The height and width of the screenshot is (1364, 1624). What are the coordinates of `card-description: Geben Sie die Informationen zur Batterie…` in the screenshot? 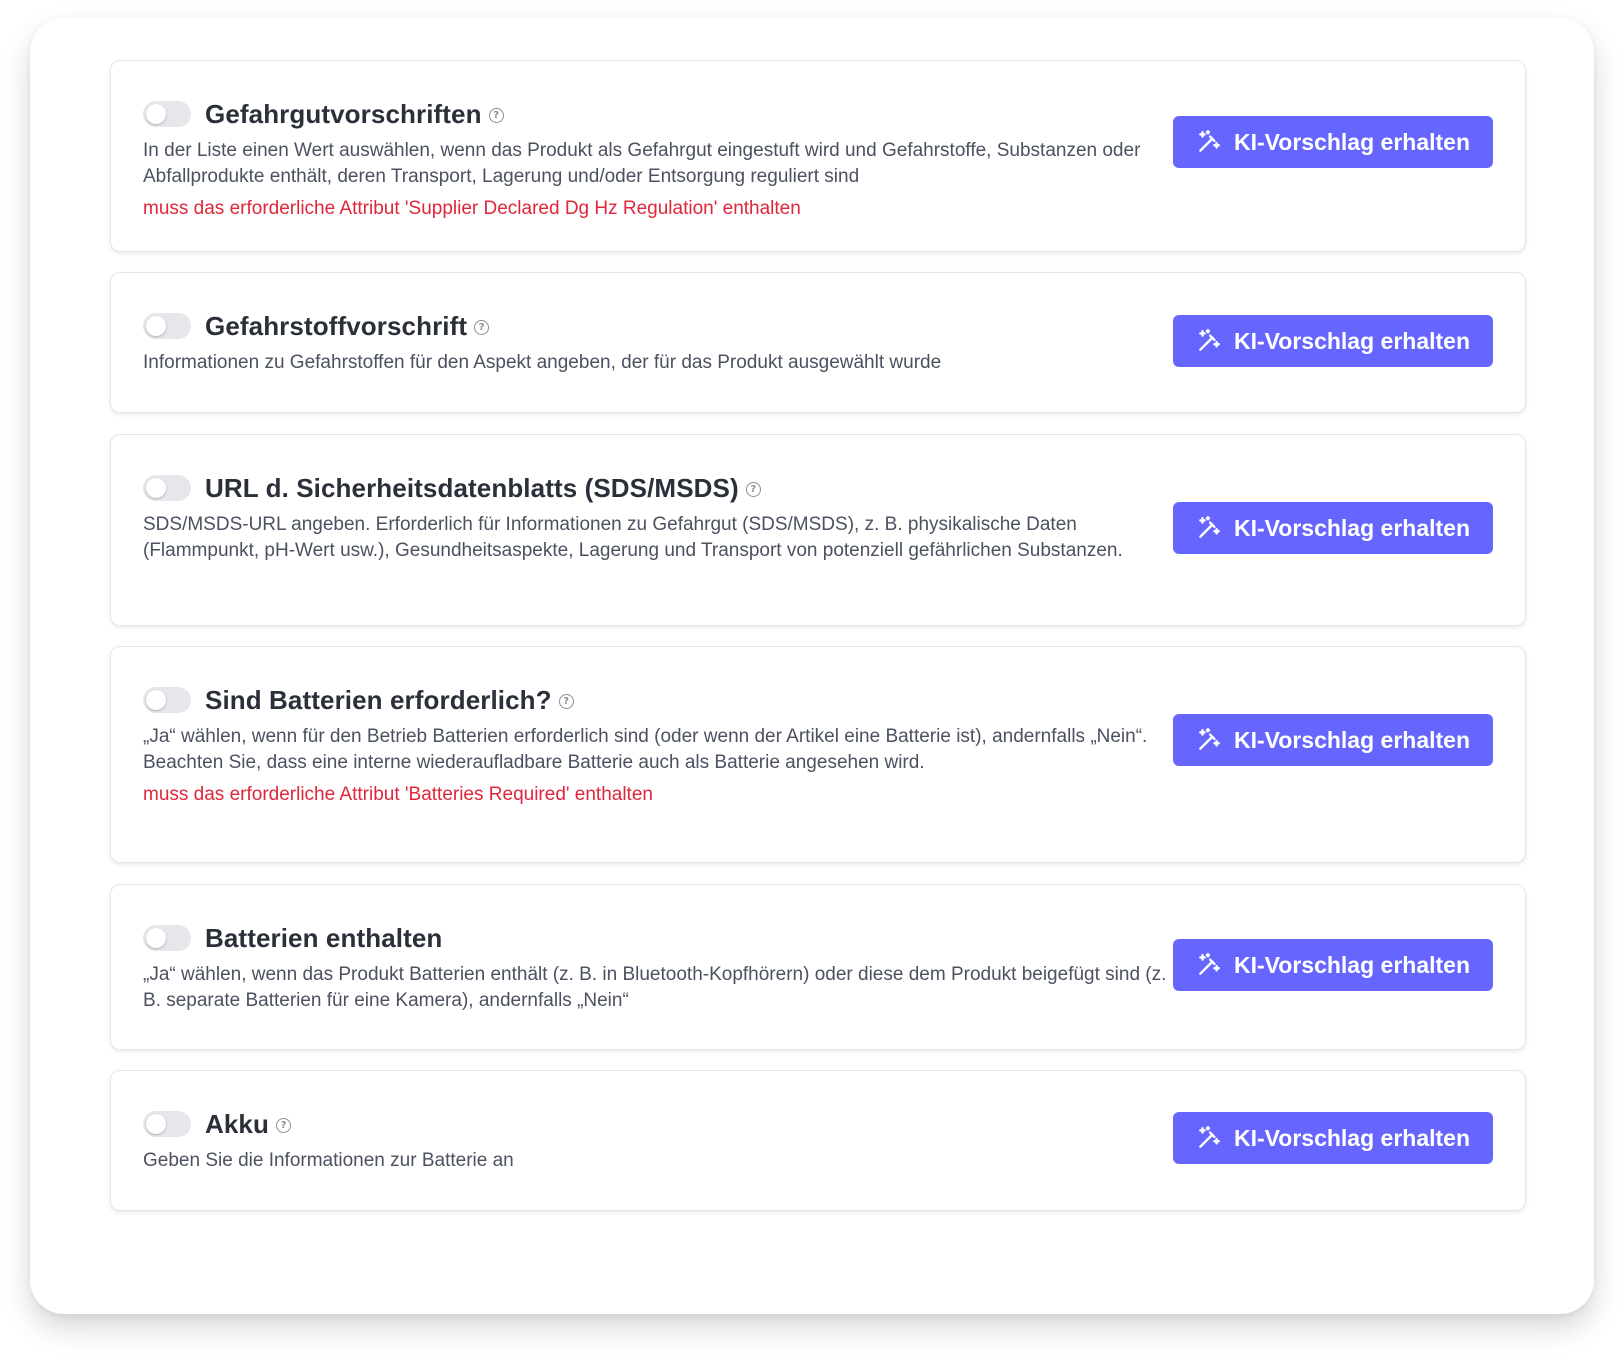 It's located at (328, 1160).